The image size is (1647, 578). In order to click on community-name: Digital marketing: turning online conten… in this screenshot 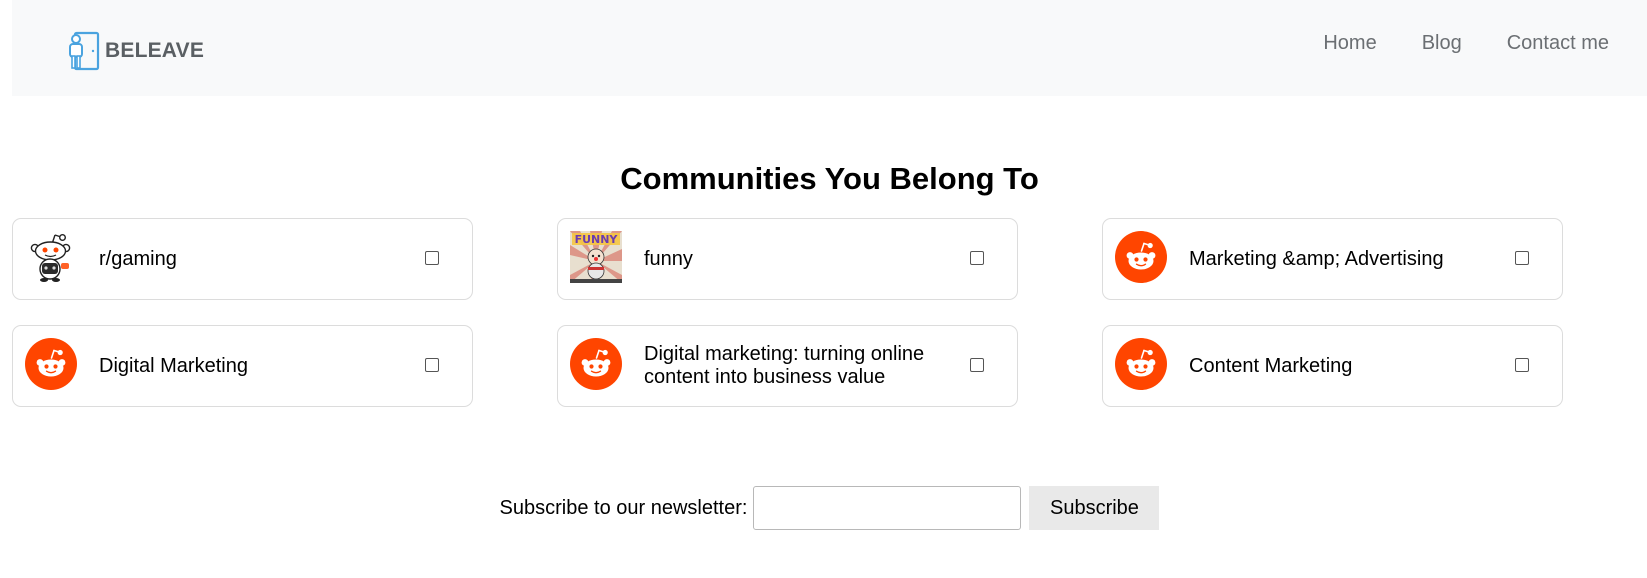, I will do `click(784, 365)`.